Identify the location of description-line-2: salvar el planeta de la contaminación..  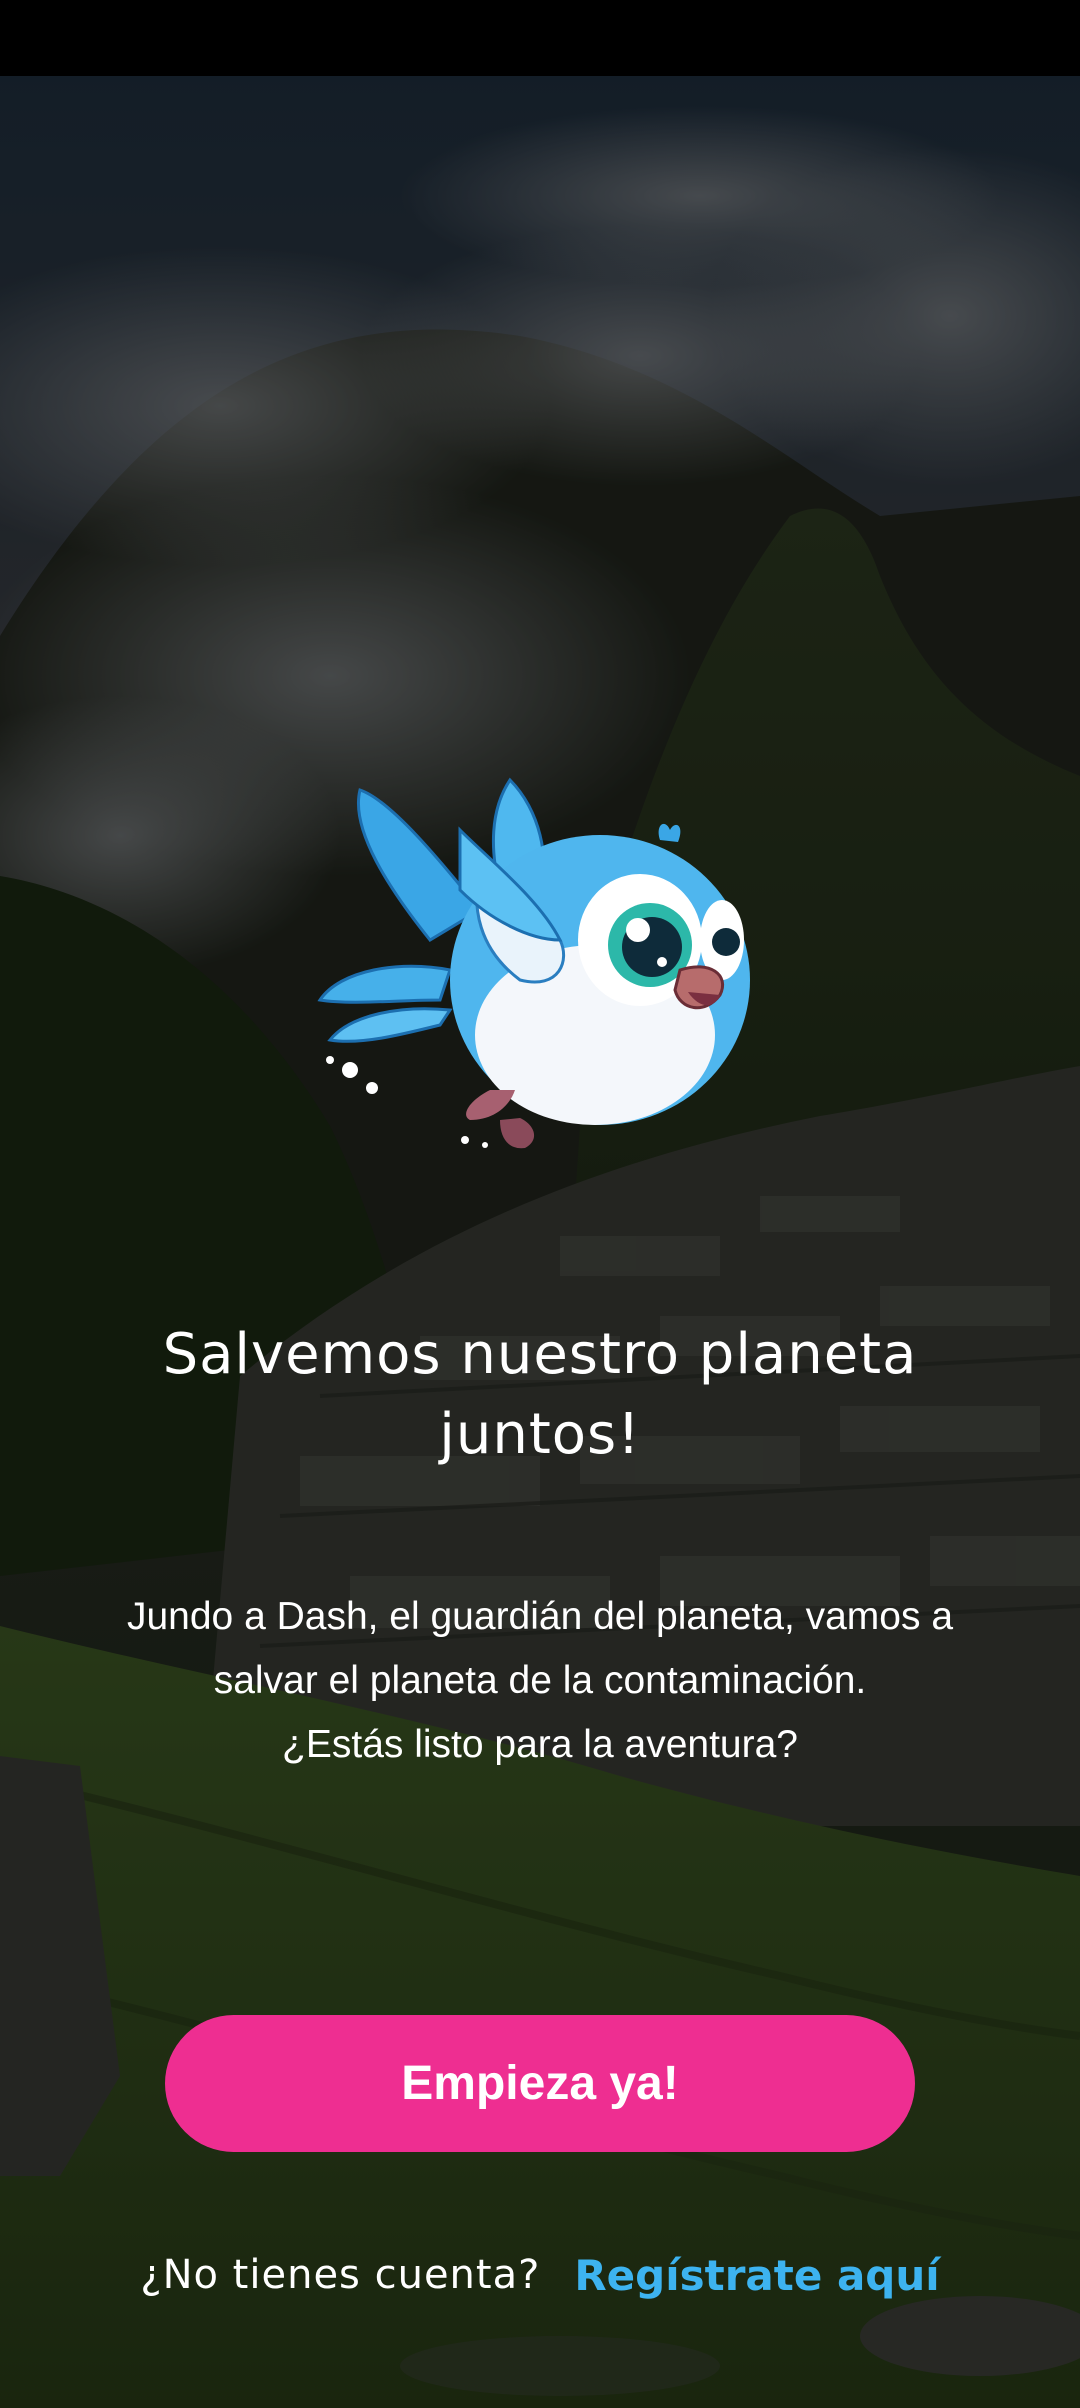
(540, 1680).